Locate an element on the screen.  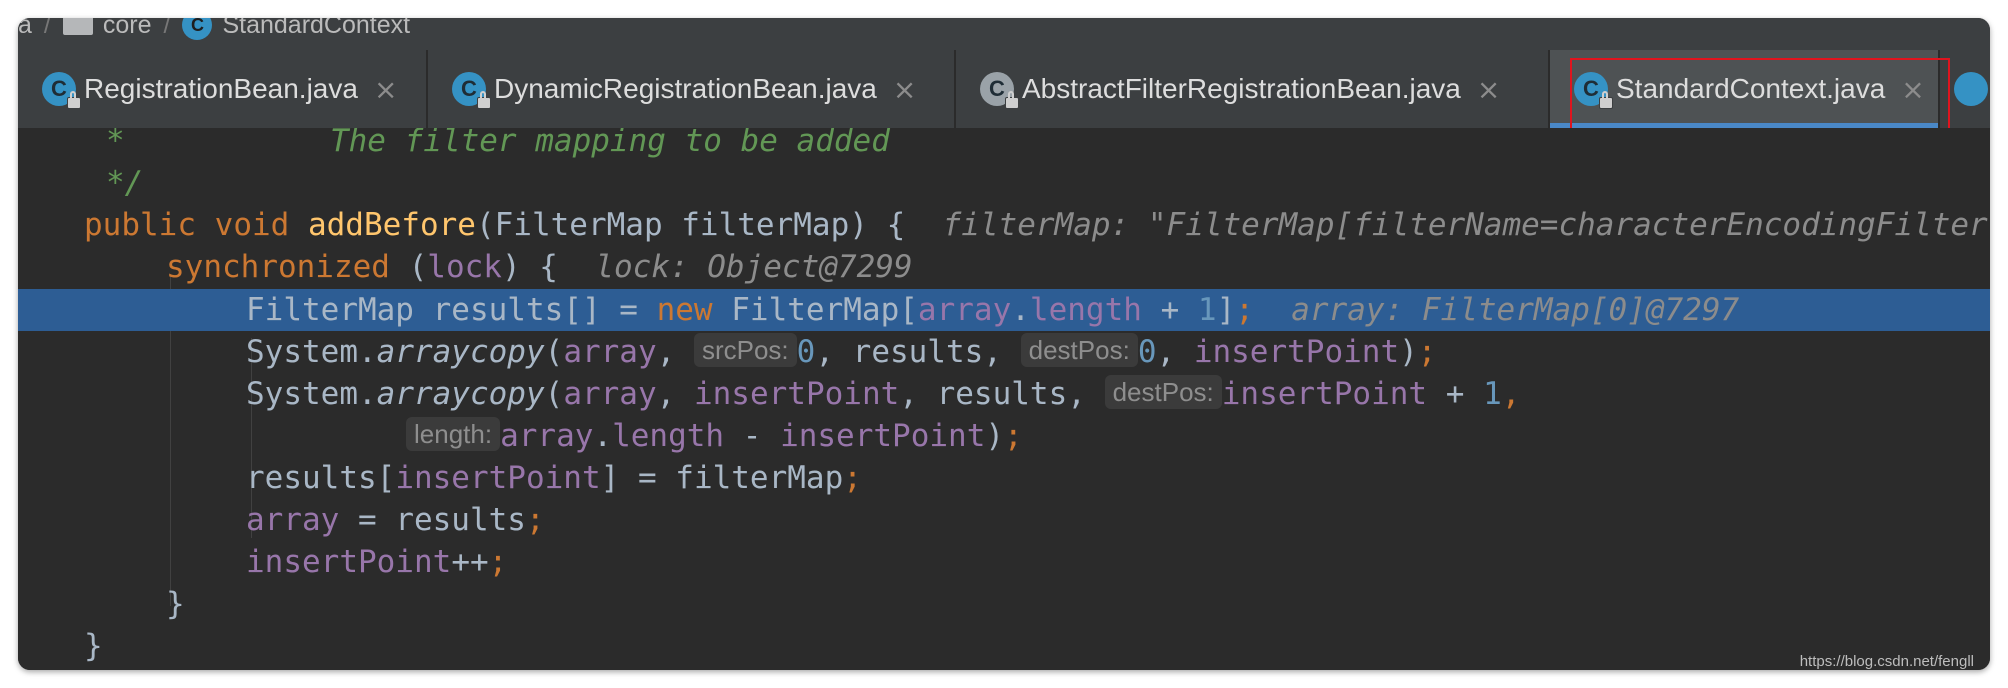
code-text: ] = filterMap is located at coordinates (722, 478).